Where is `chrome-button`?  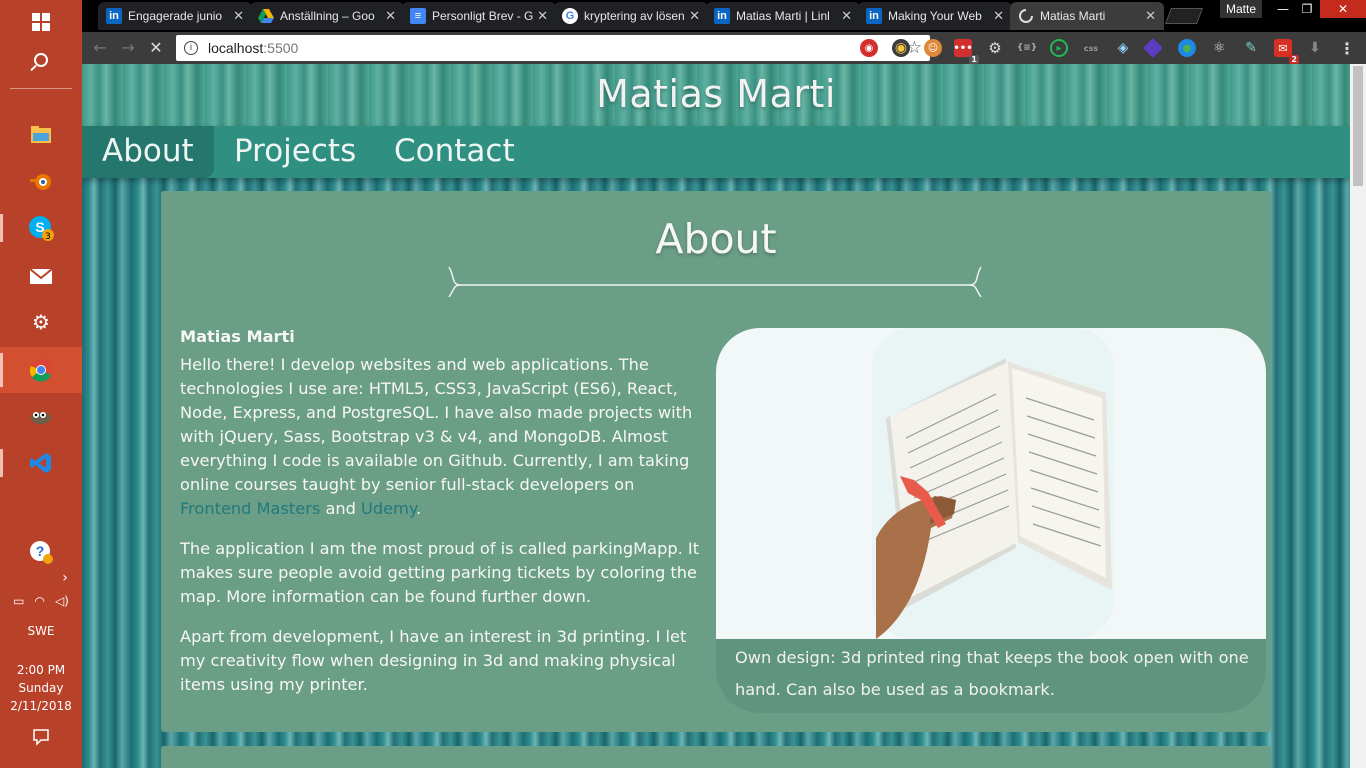 chrome-button is located at coordinates (41, 370).